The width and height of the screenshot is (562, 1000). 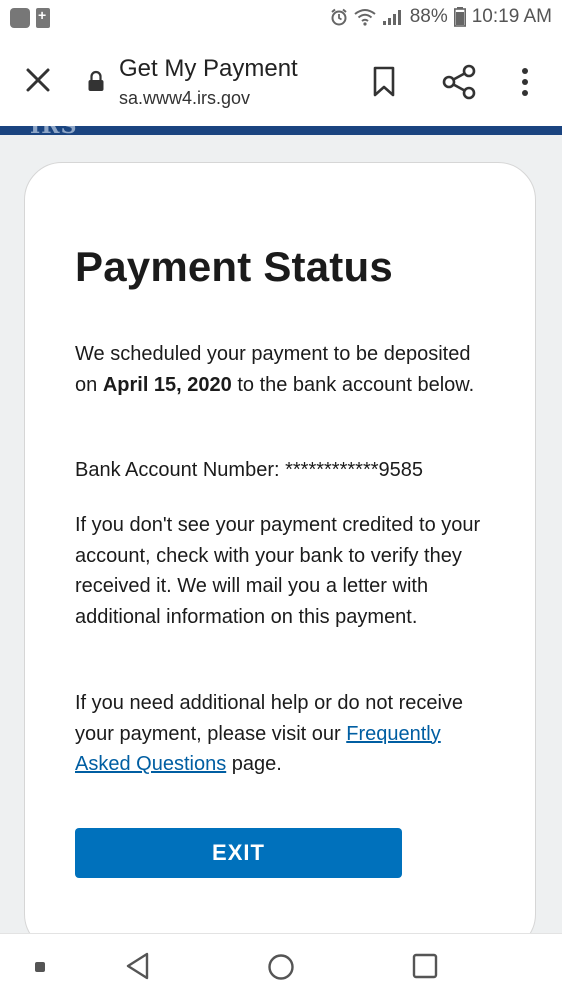 I want to click on irs-logo: IRS, so click(x=53, y=130).